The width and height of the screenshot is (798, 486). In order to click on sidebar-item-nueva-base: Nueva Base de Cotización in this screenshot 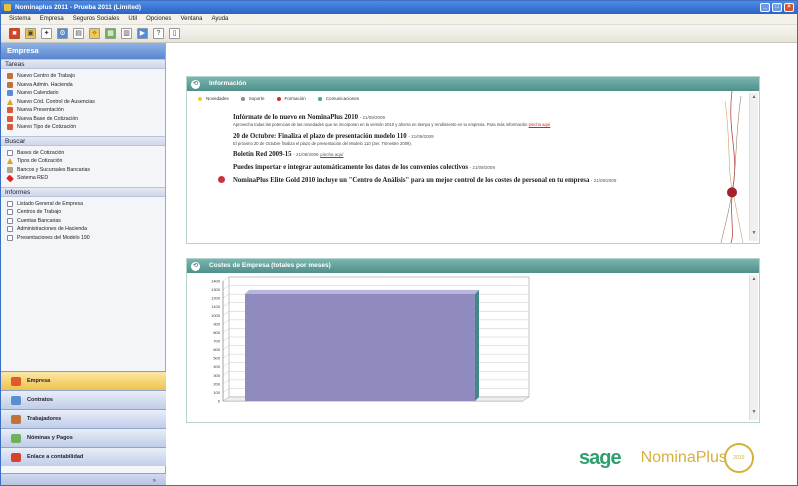, I will do `click(86, 119)`.